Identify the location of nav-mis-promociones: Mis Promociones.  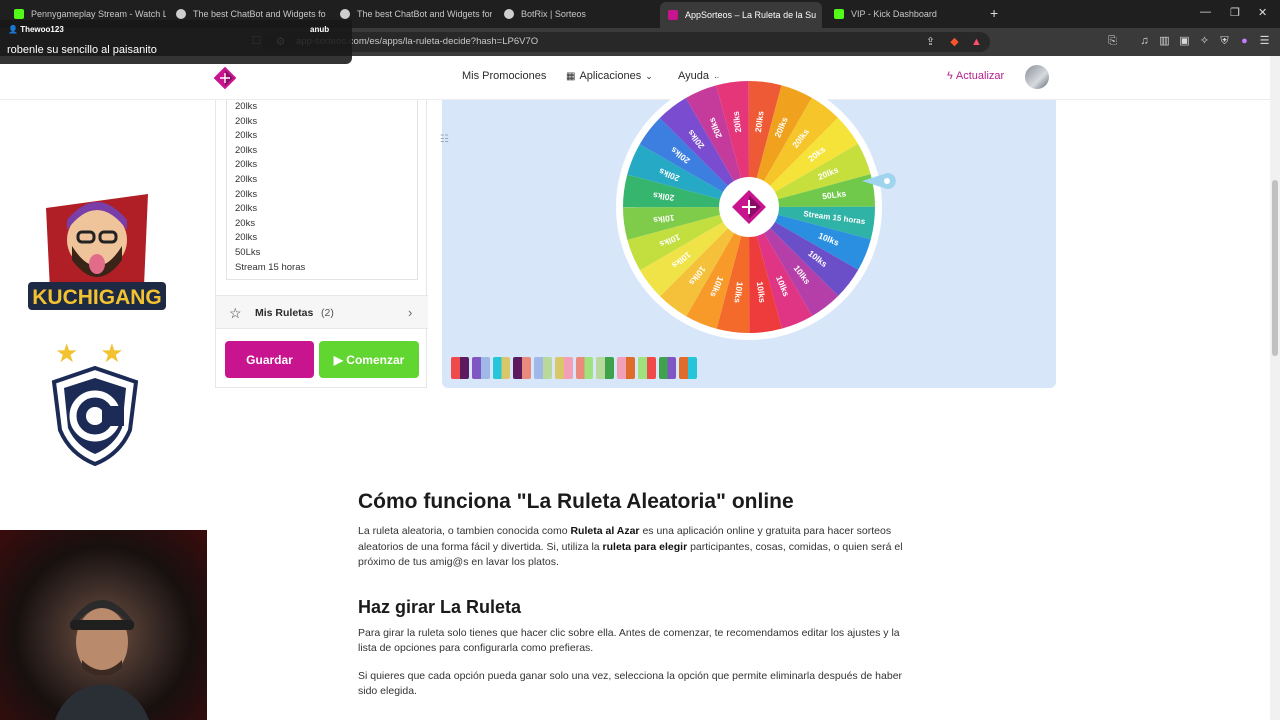
(504, 76).